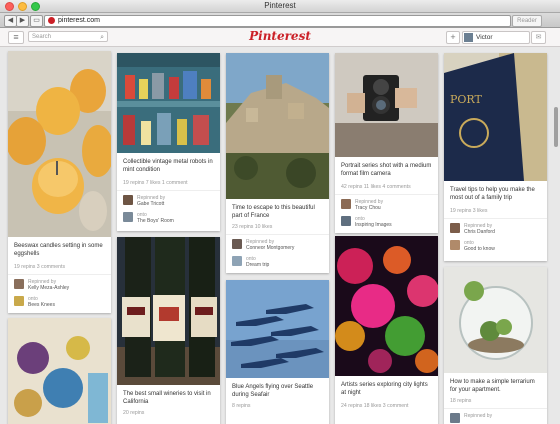 The width and height of the screenshot is (560, 424). I want to click on tabs-overview-button: ▭, so click(36, 21).